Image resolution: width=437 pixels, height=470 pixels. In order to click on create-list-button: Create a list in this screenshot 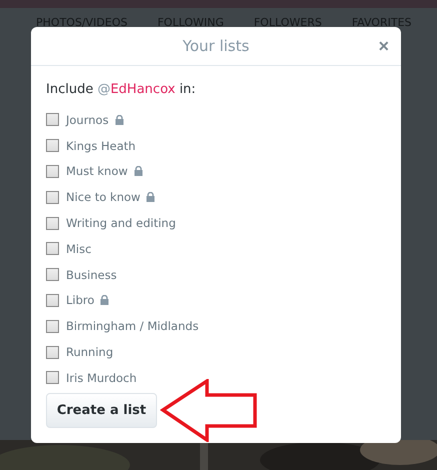, I will do `click(101, 410)`.